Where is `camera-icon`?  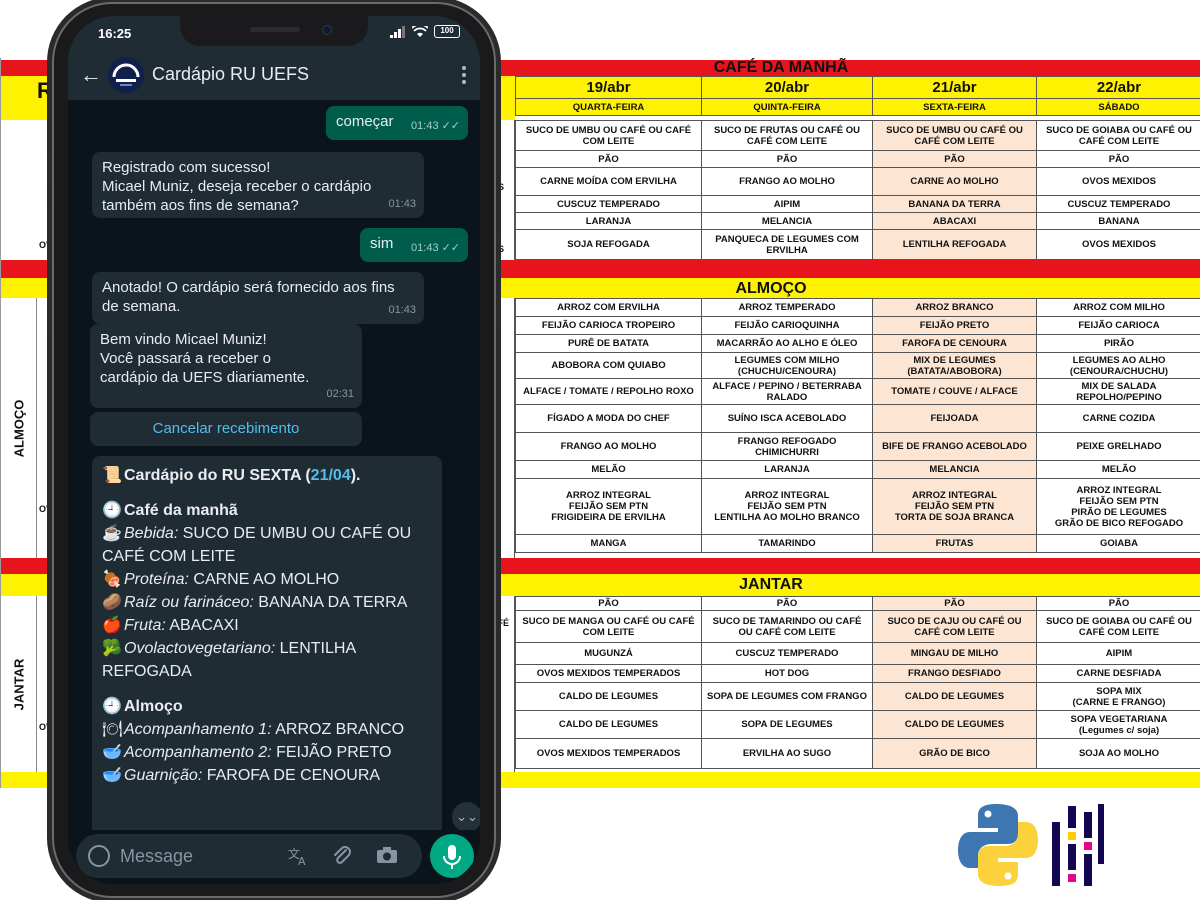 camera-icon is located at coordinates (387, 855).